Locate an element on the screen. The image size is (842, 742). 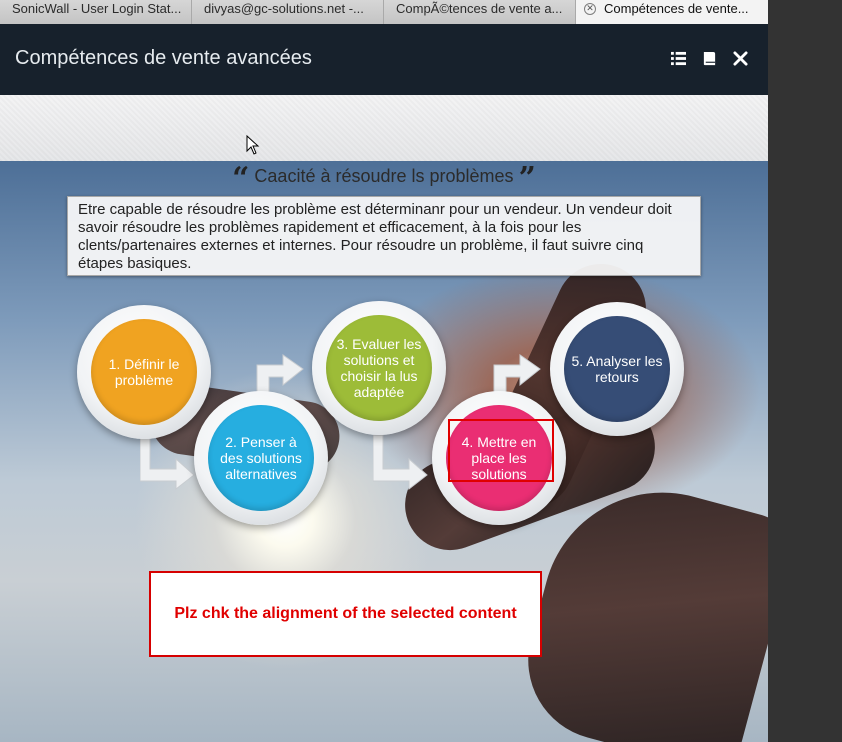
window-gutter is located at coordinates (805, 371).